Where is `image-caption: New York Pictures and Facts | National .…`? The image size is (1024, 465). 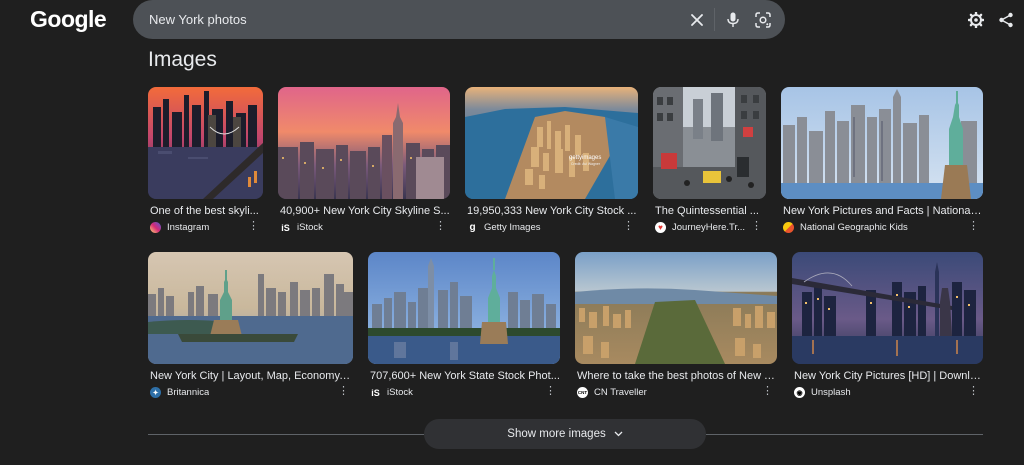 image-caption: New York Pictures and Facts | National .… is located at coordinates (882, 211).